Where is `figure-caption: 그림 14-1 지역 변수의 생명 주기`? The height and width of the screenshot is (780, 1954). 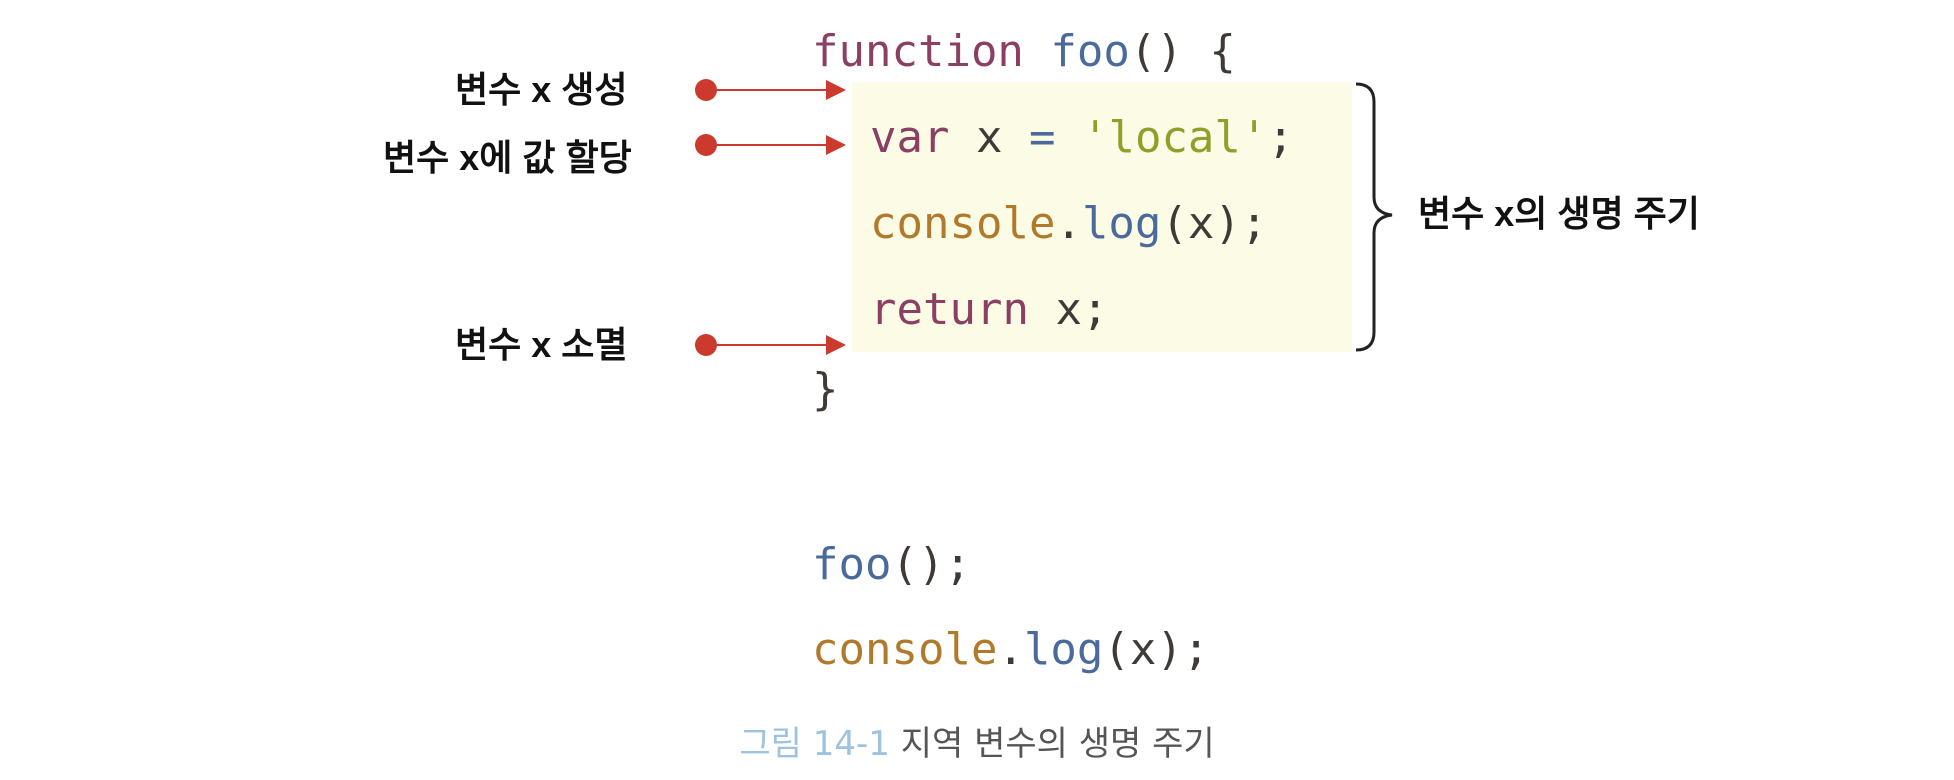
figure-caption: 그림 14-1 지역 변수의 생명 주기 is located at coordinates (977, 744).